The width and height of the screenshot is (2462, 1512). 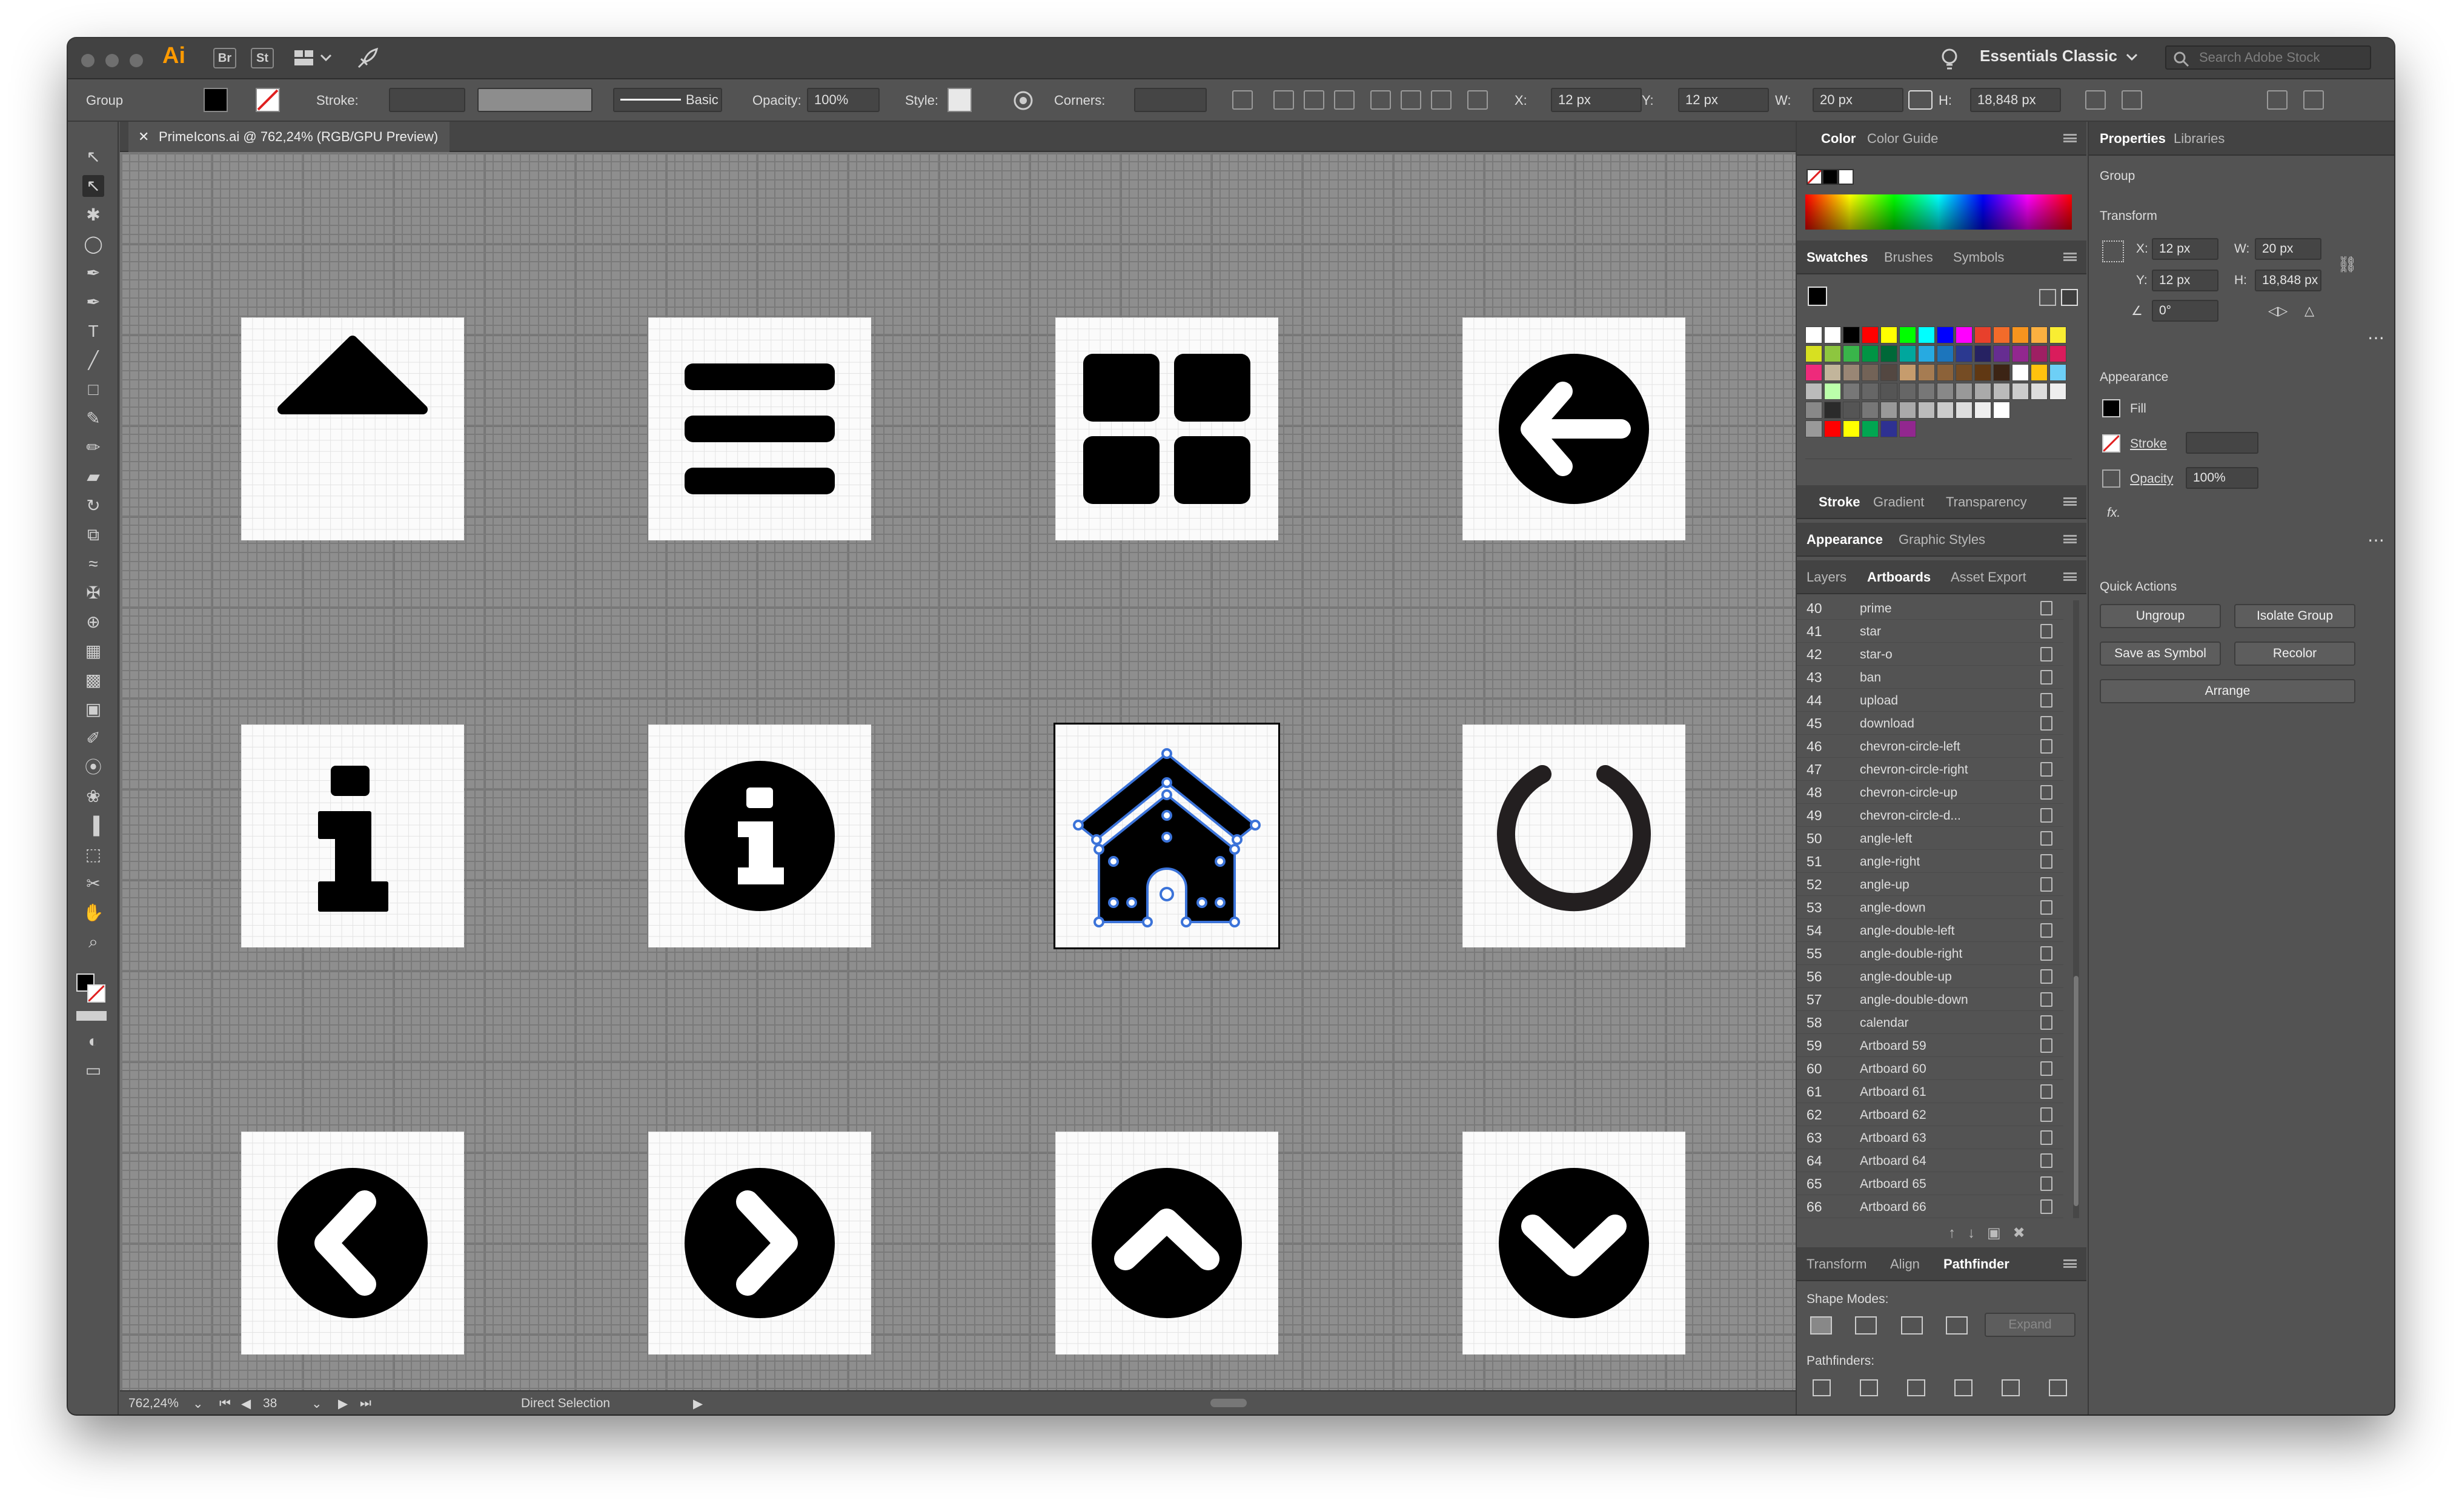 What do you see at coordinates (93, 680) in the screenshot?
I see `mesh-tool-icon: ▩` at bounding box center [93, 680].